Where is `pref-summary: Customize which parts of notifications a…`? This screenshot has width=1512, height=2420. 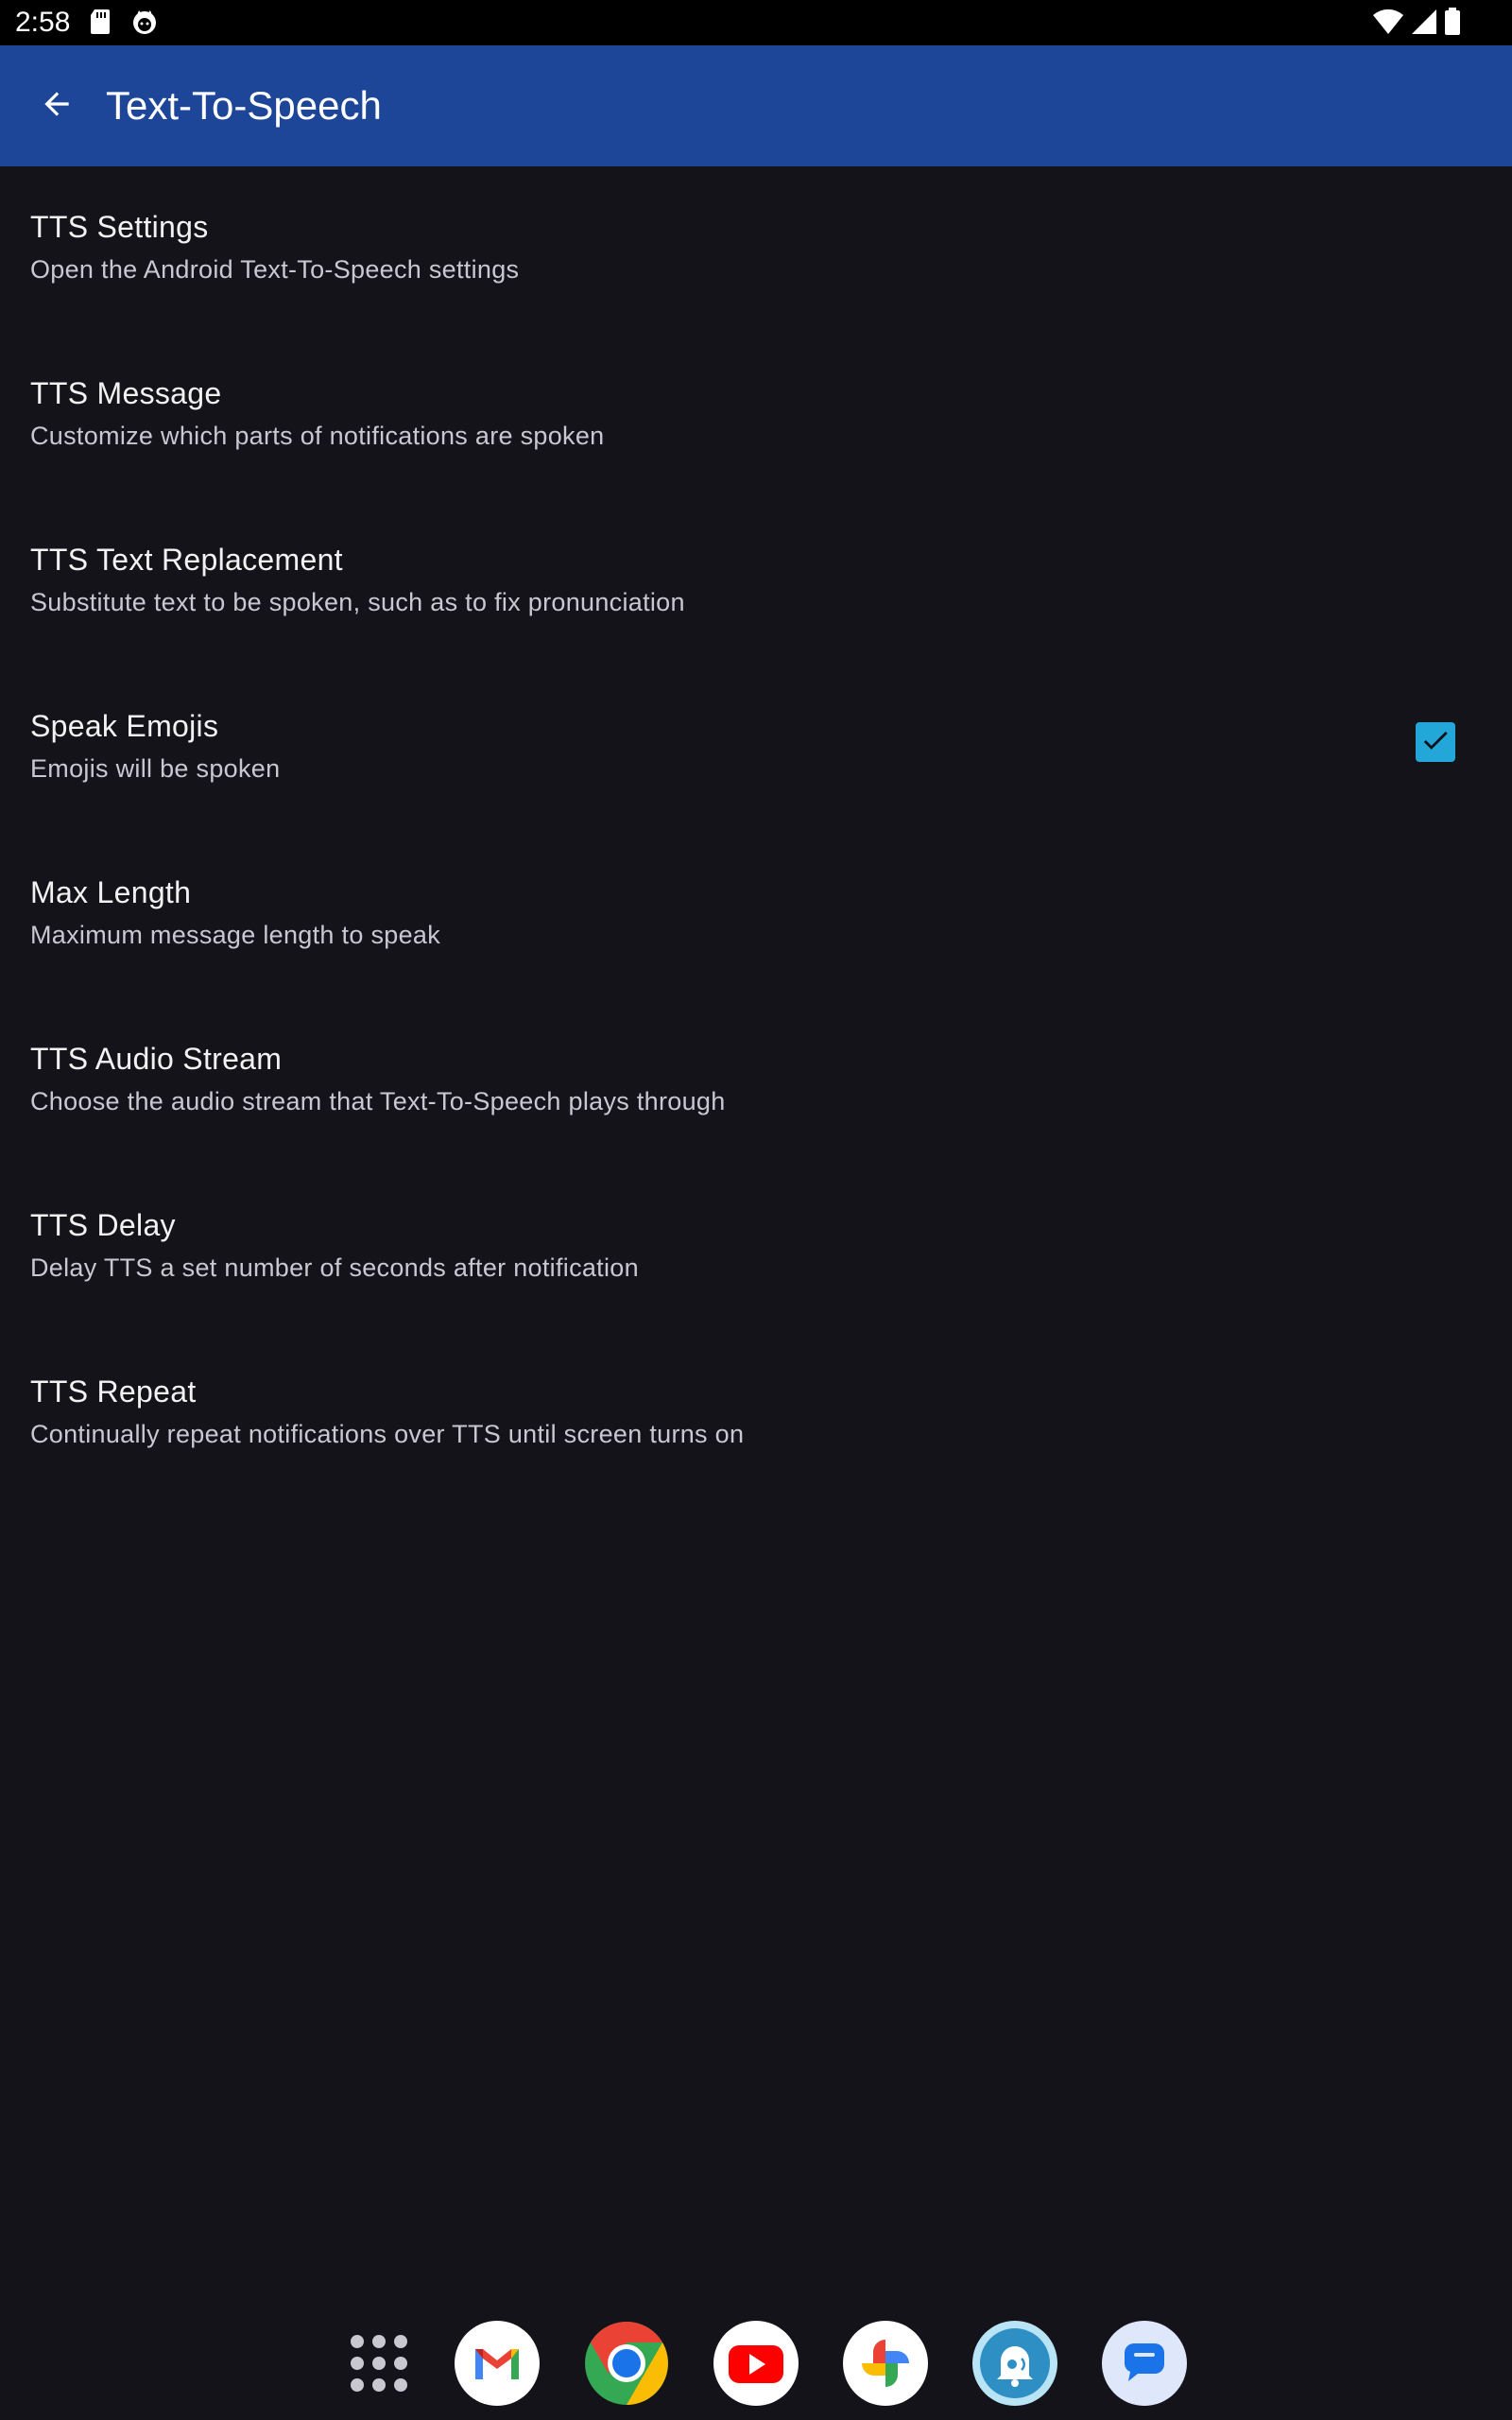
pref-summary: Customize which parts of notifications a… is located at coordinates (317, 436).